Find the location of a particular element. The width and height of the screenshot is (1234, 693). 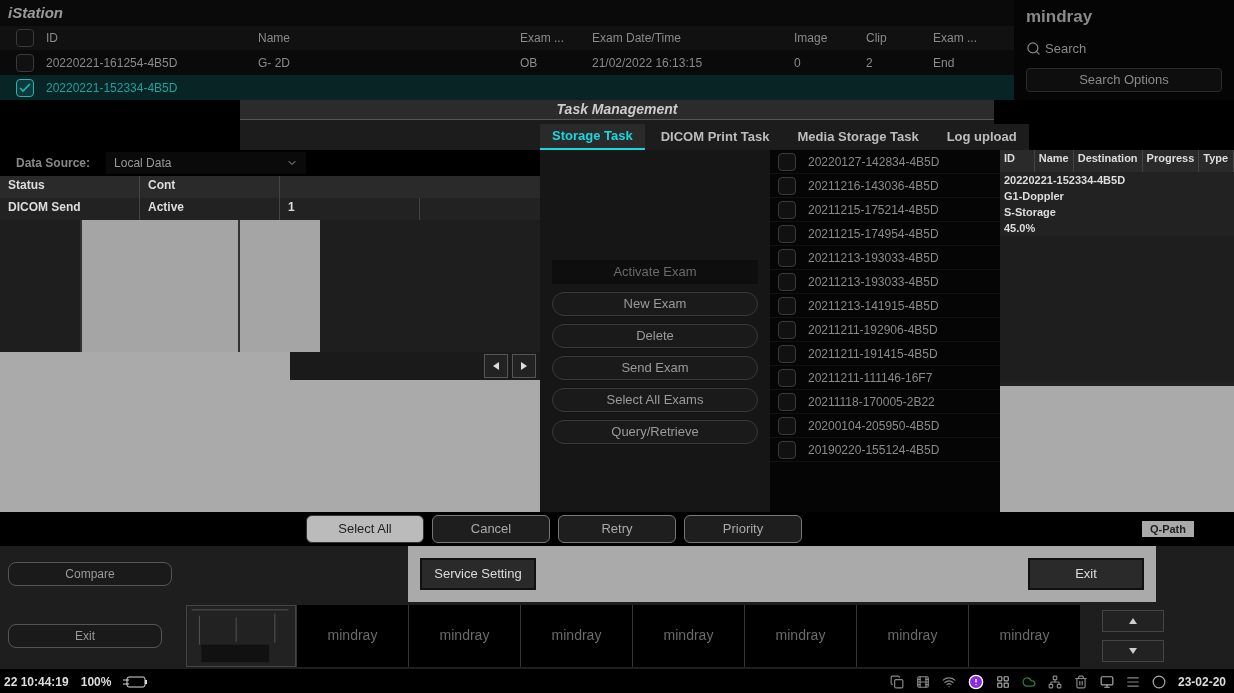

table-row: 20220221-152334-4B5D is located at coordinates (507, 87).